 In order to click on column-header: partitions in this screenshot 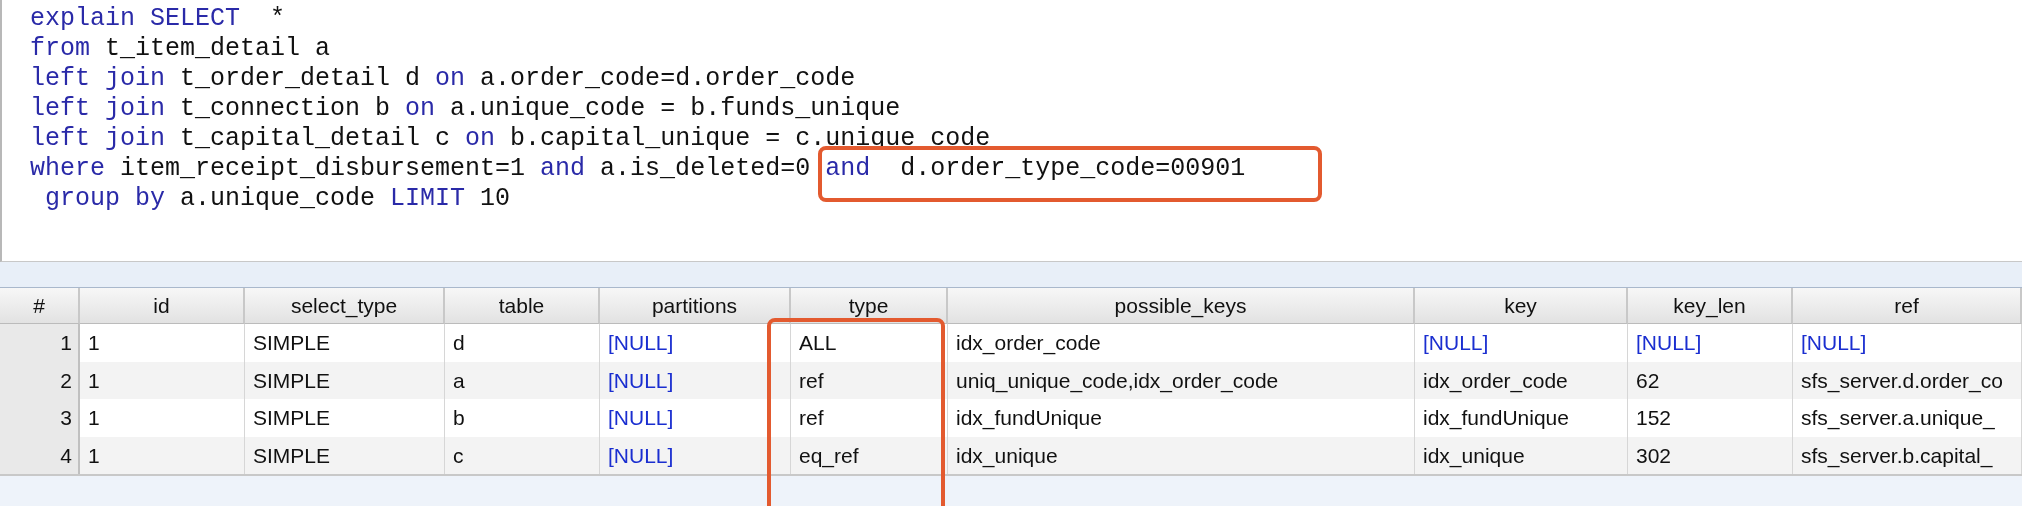, I will do `click(695, 306)`.